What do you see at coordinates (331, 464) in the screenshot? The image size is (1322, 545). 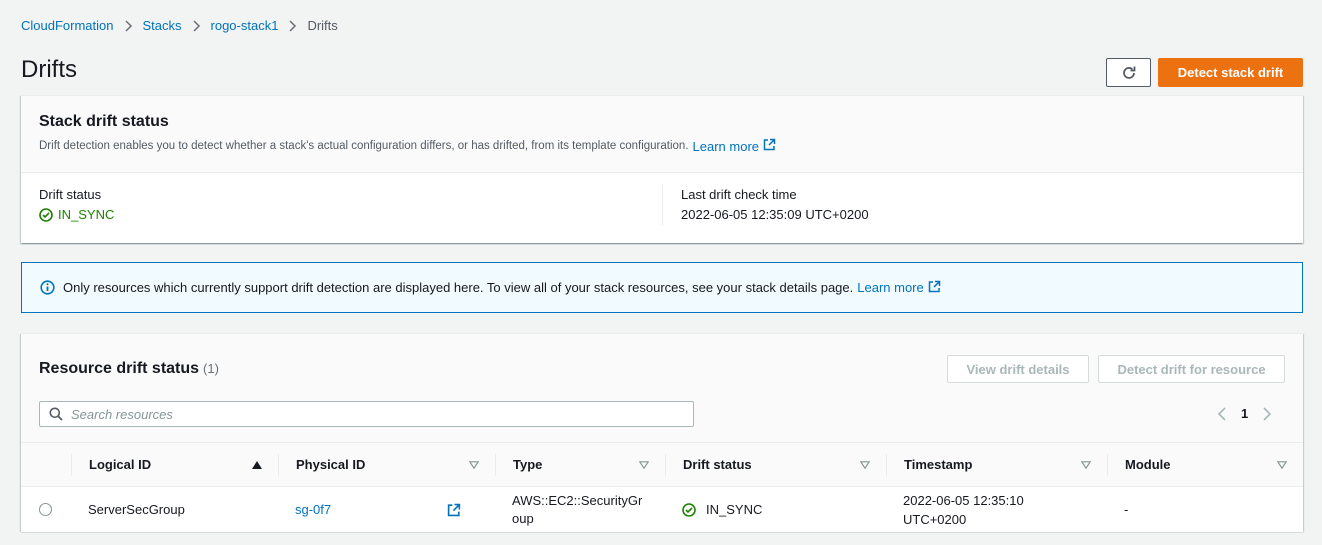 I see `column-label: Physical ID` at bounding box center [331, 464].